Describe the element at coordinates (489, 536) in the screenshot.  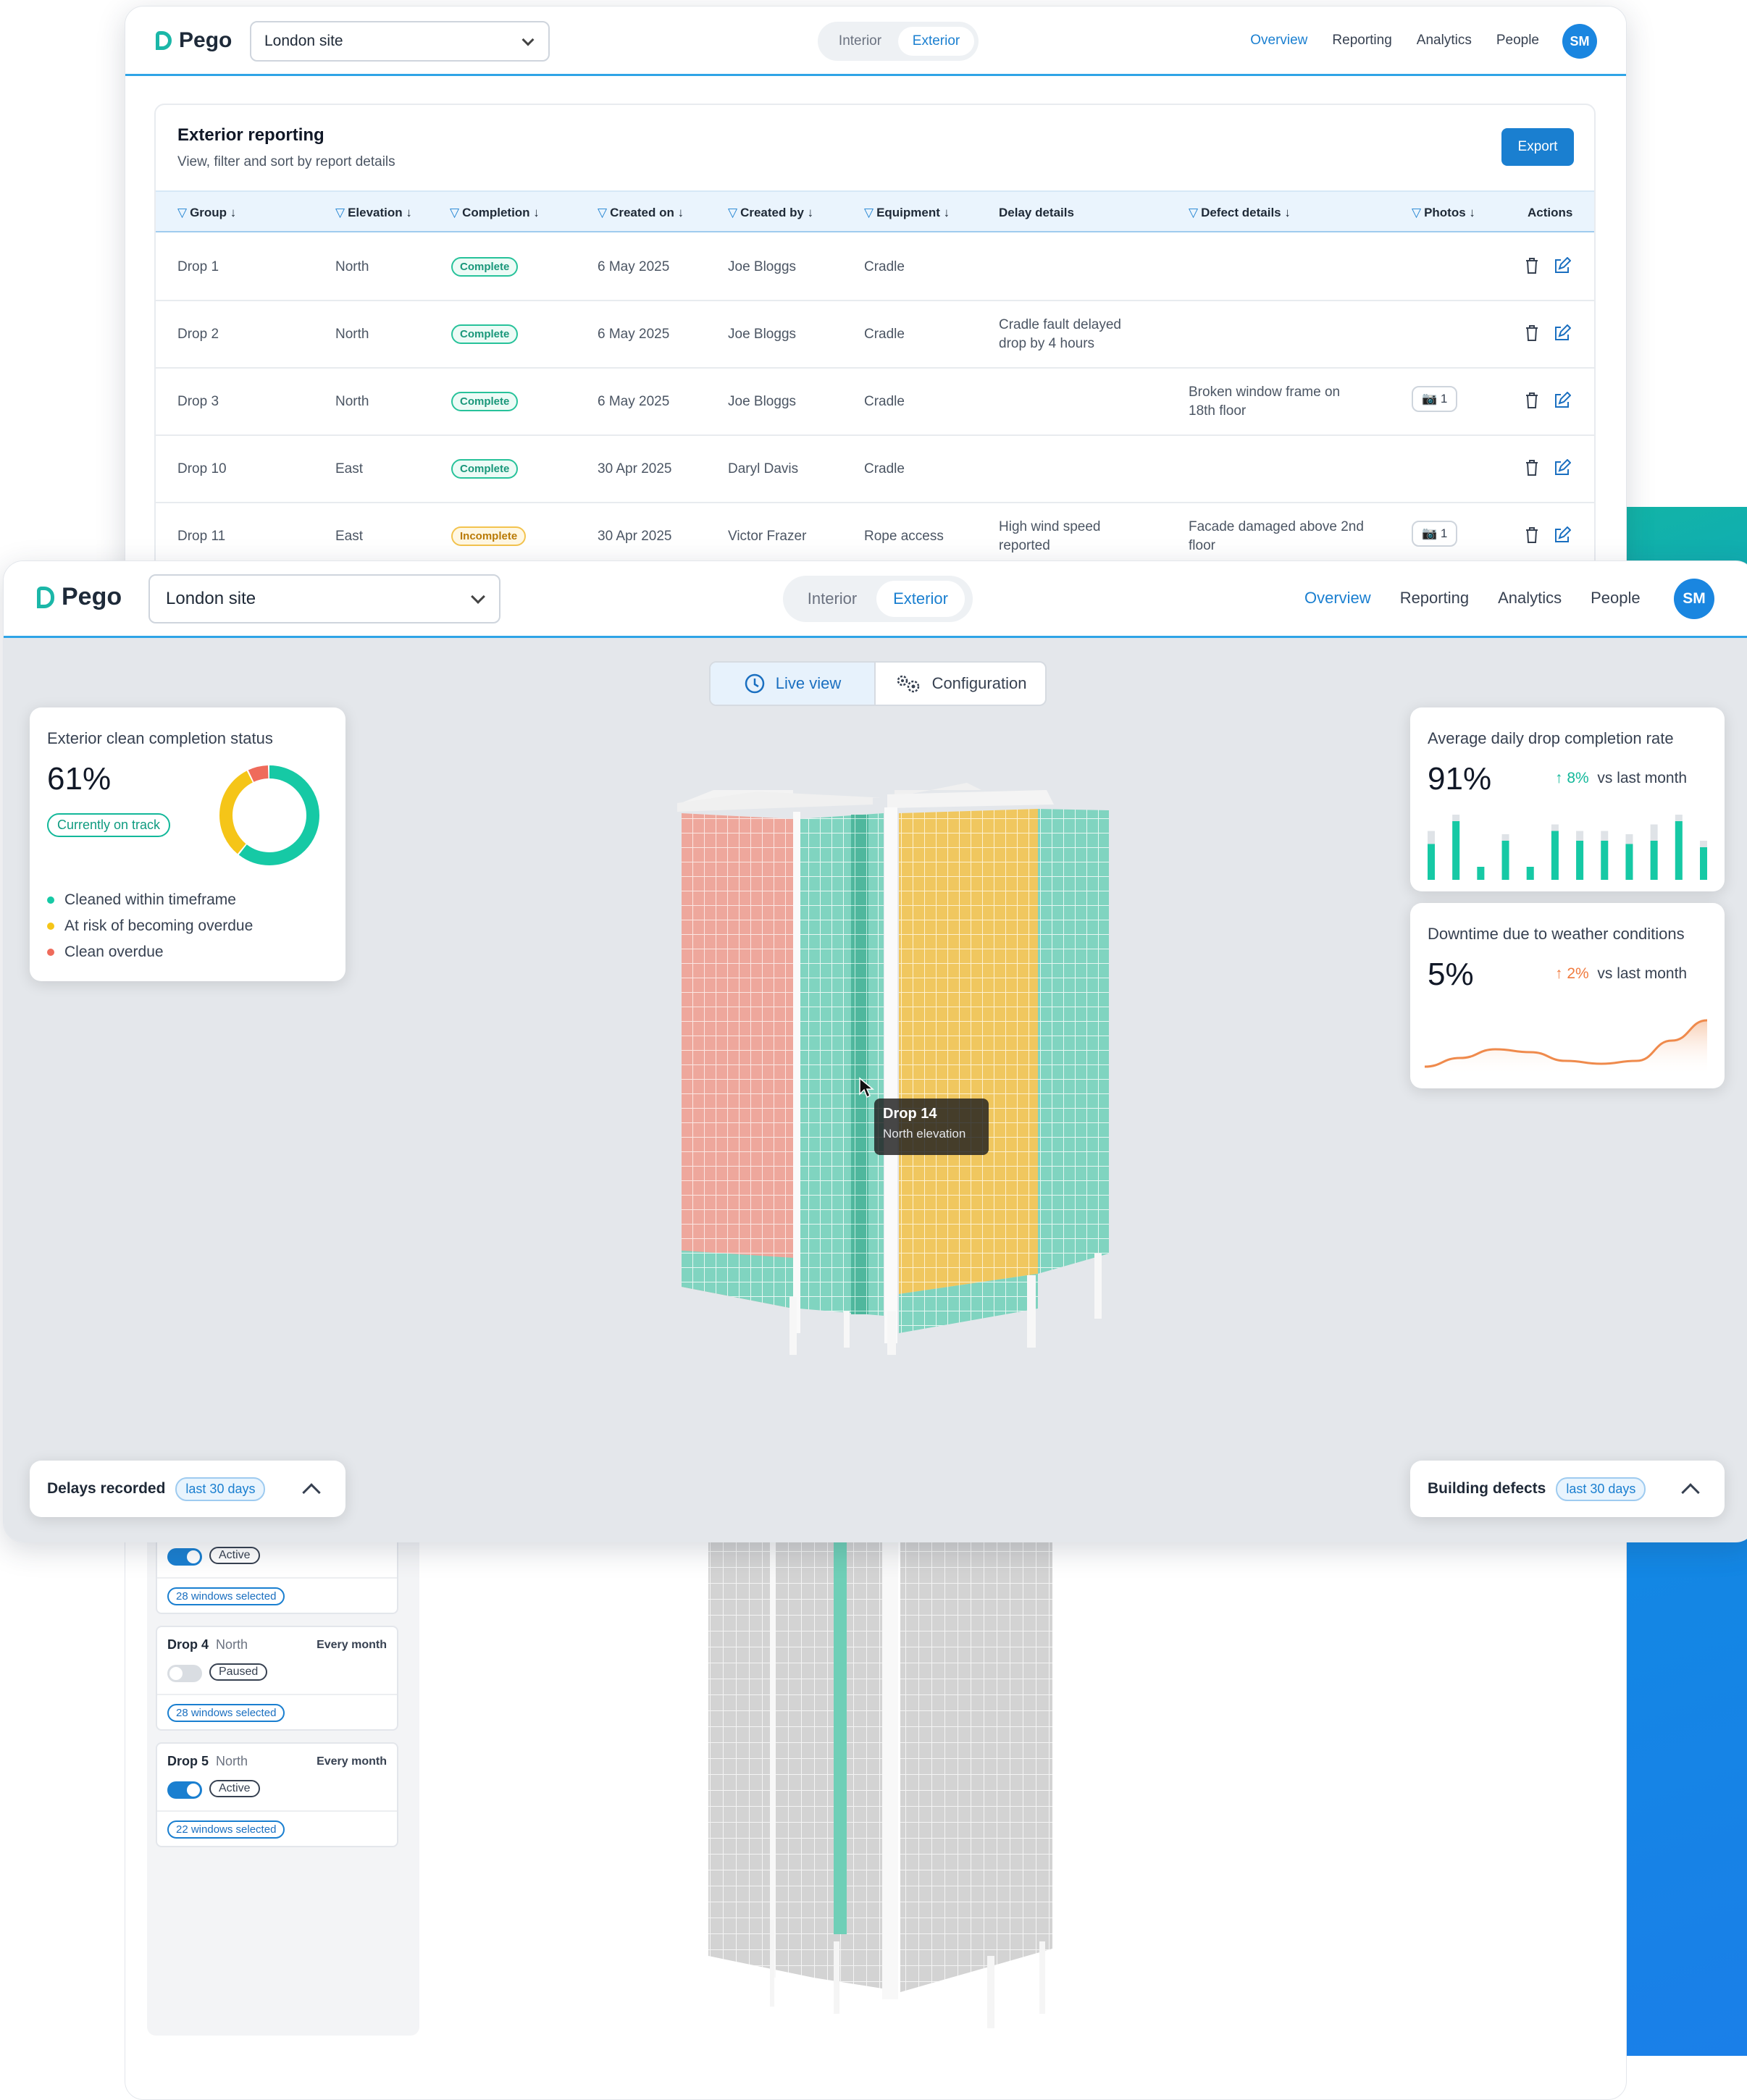
I see `completion-badge: Incomplete` at that location.